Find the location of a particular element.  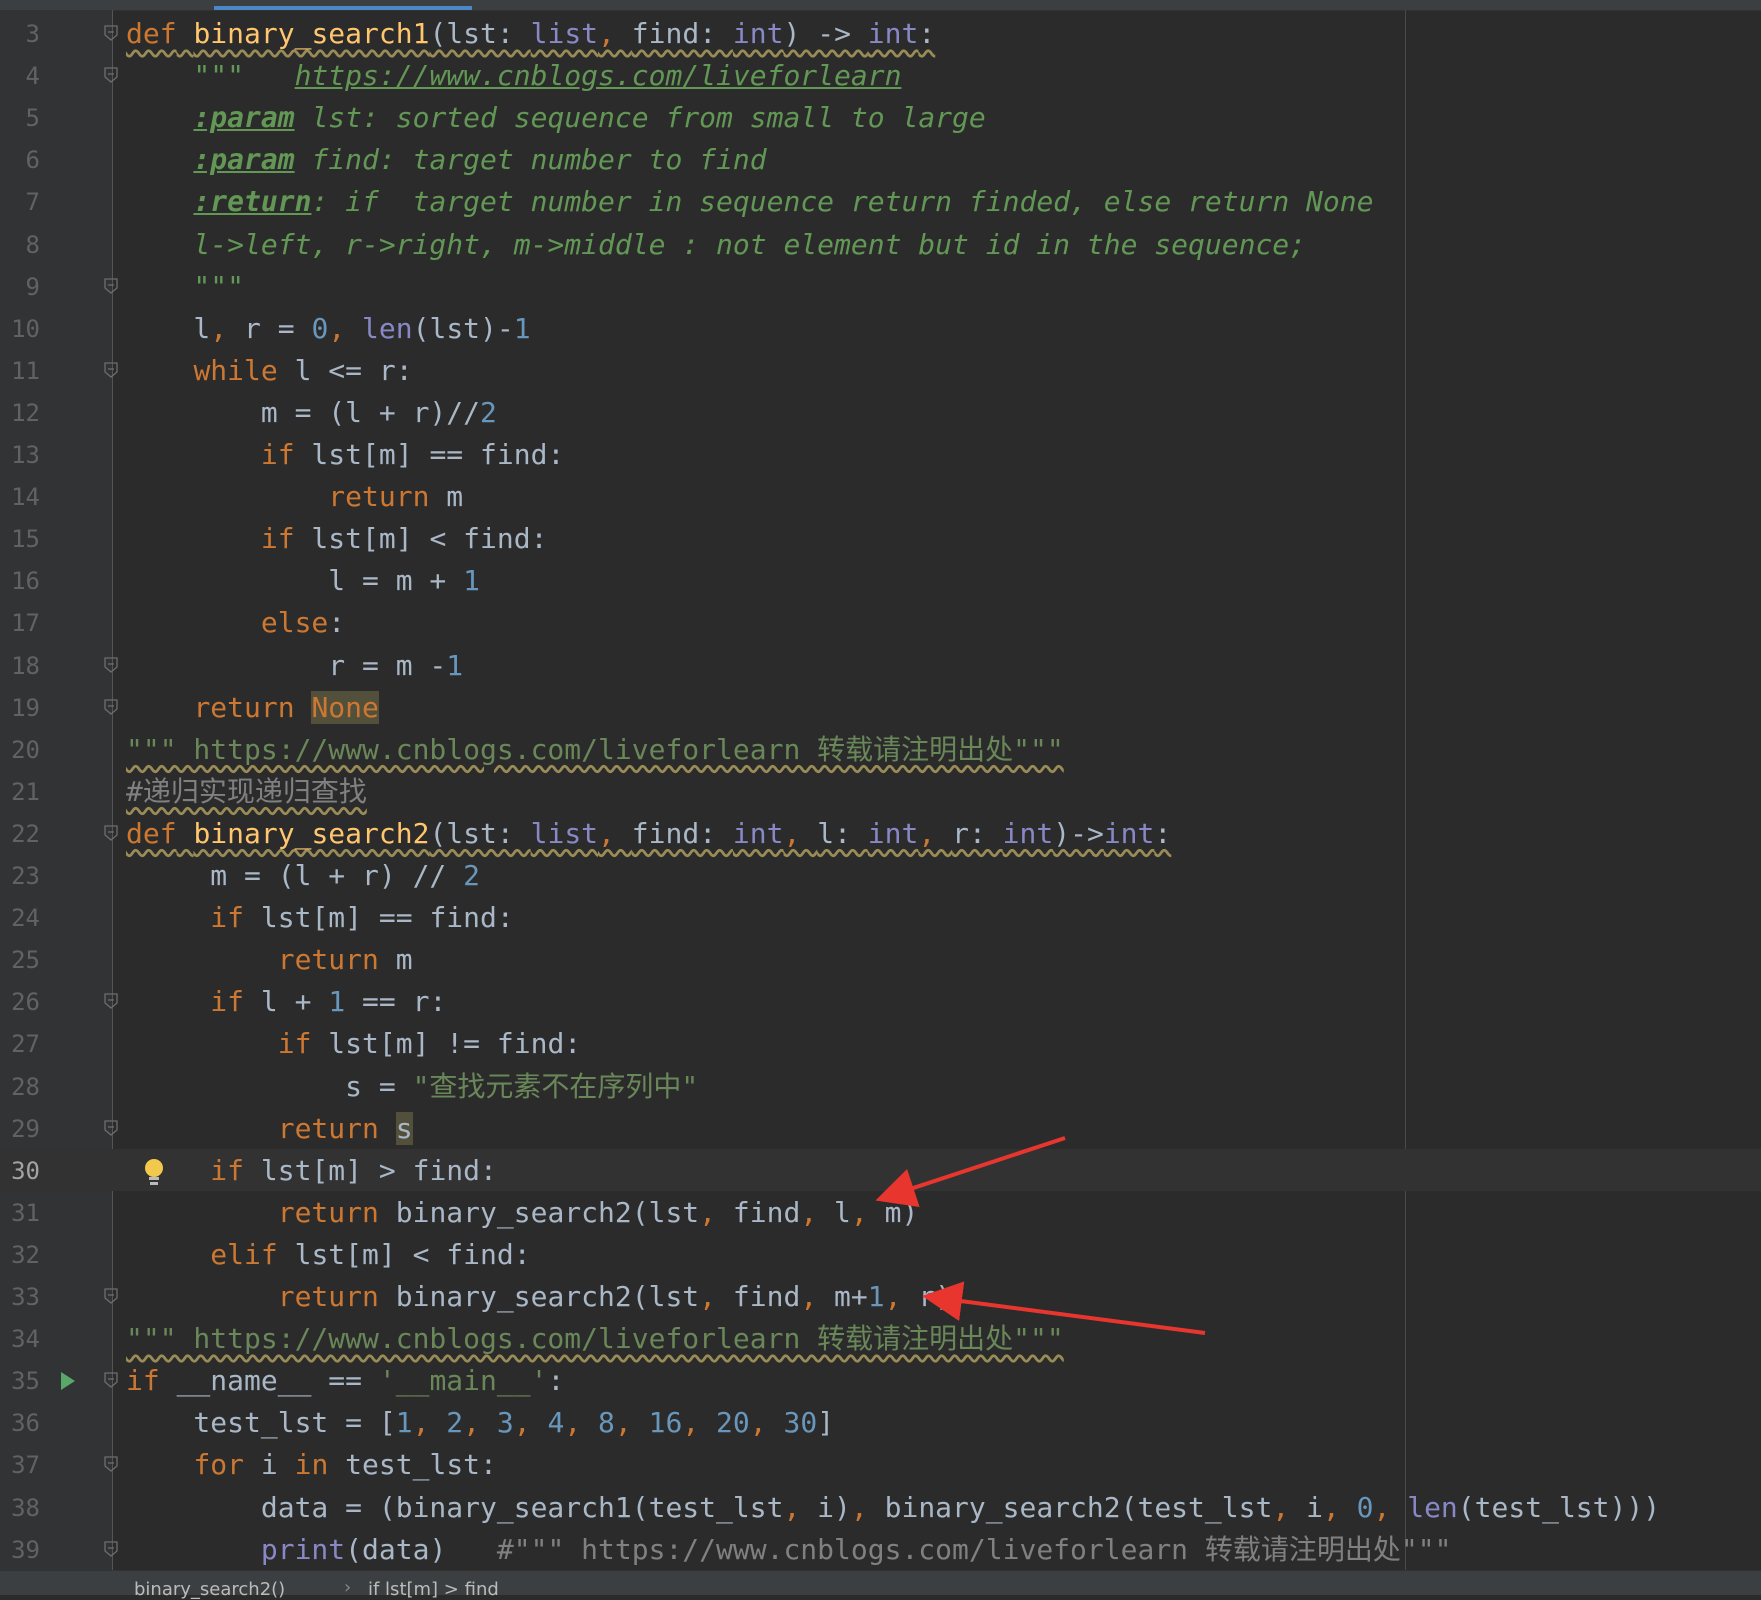

line-number: 30 is located at coordinates (20, 1171).